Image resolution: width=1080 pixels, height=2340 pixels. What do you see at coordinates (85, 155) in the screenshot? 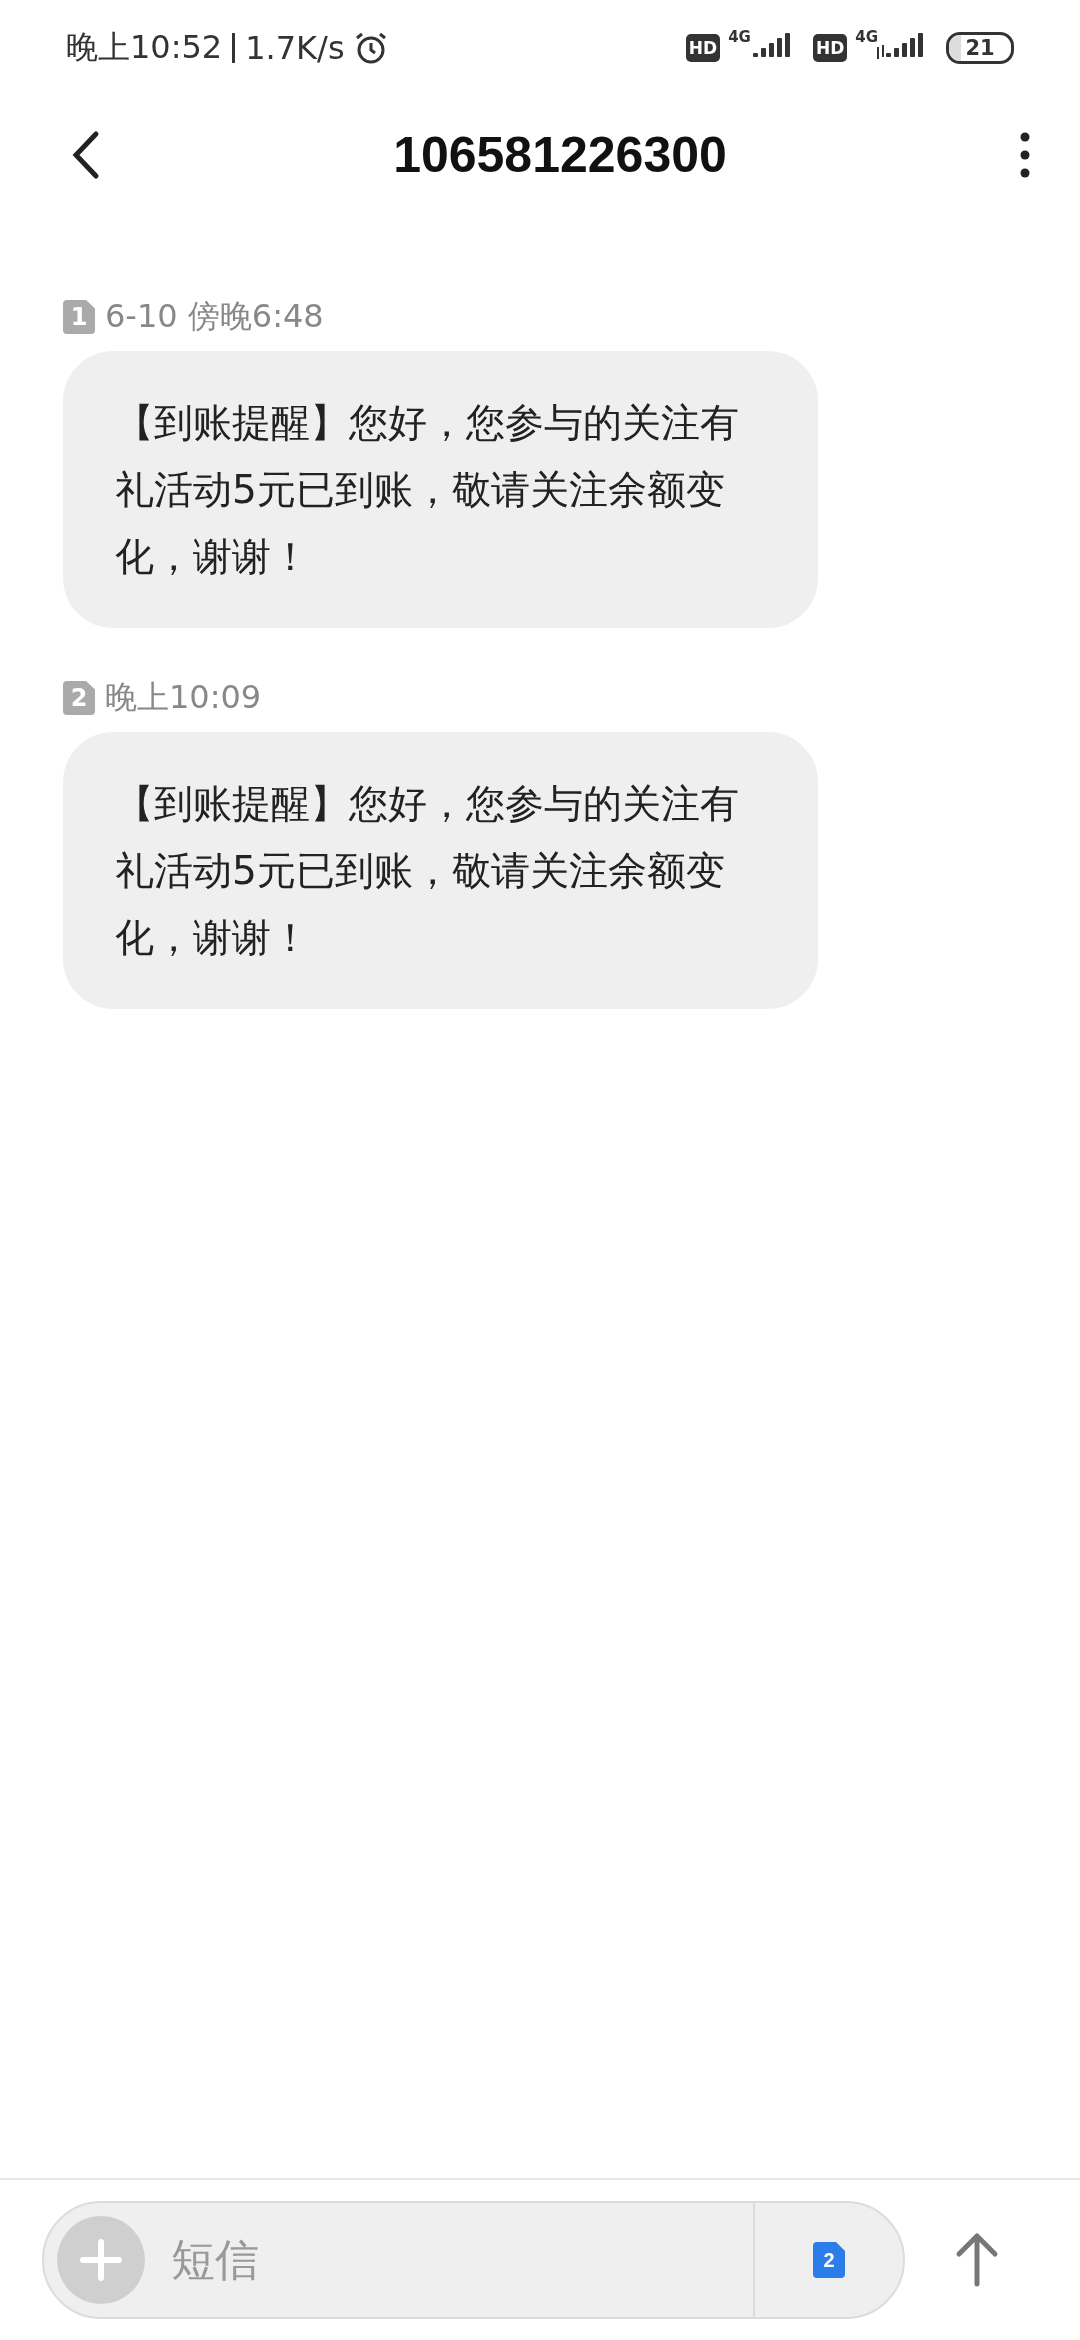
I see `back-icon` at bounding box center [85, 155].